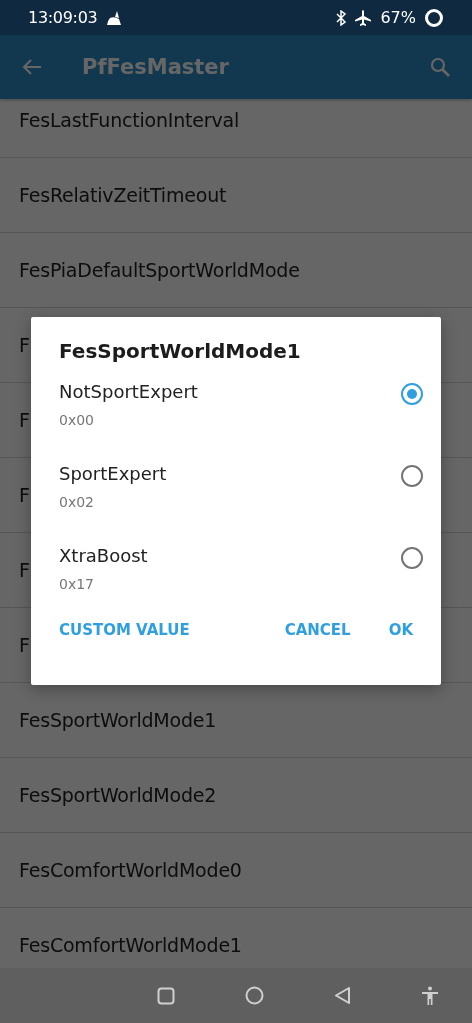 The width and height of the screenshot is (472, 1023). I want to click on list-item: FesLastFunctionInterval, so click(129, 120).